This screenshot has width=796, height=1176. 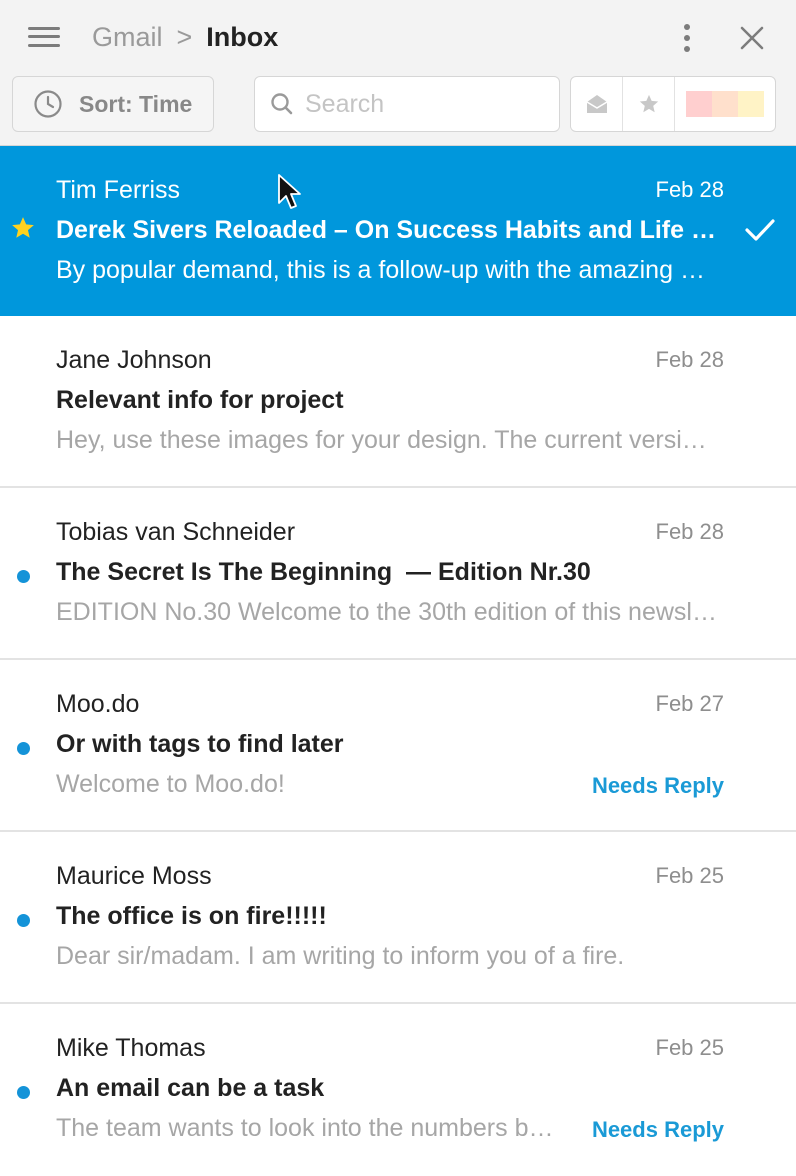 What do you see at coordinates (200, 400) in the screenshot?
I see `email-subject: Relevant info for project` at bounding box center [200, 400].